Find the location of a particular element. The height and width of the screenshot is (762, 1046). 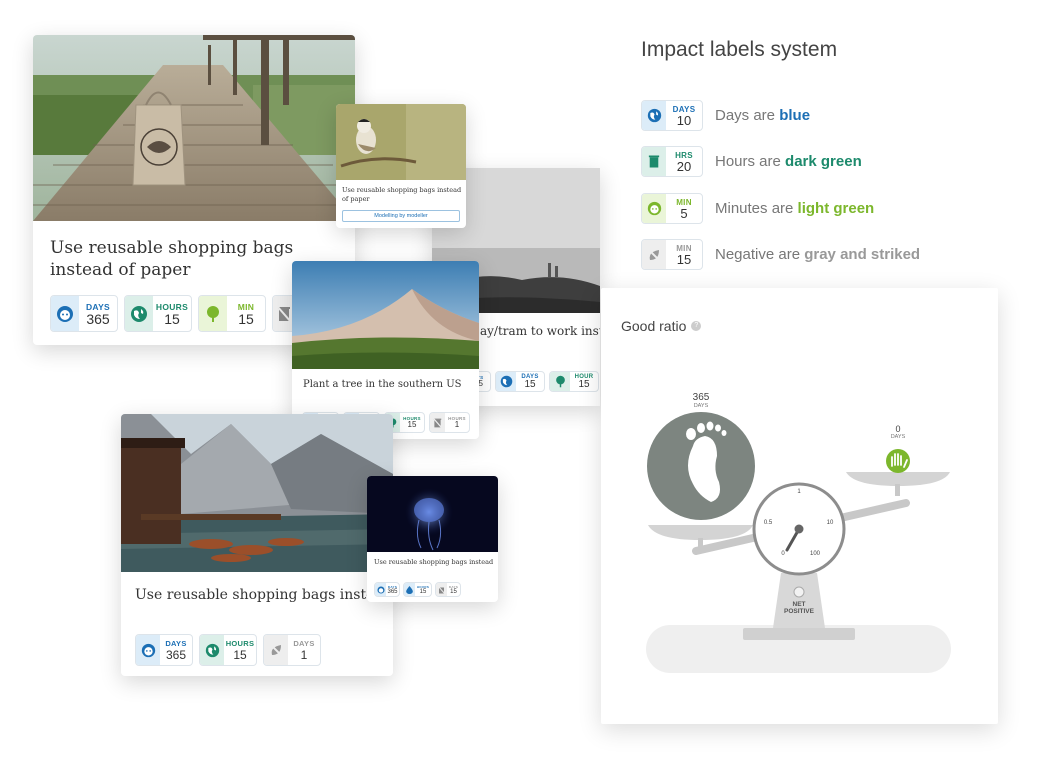

legend-row-hours: HRS 20 Hours are dark green is located at coordinates (751, 161).